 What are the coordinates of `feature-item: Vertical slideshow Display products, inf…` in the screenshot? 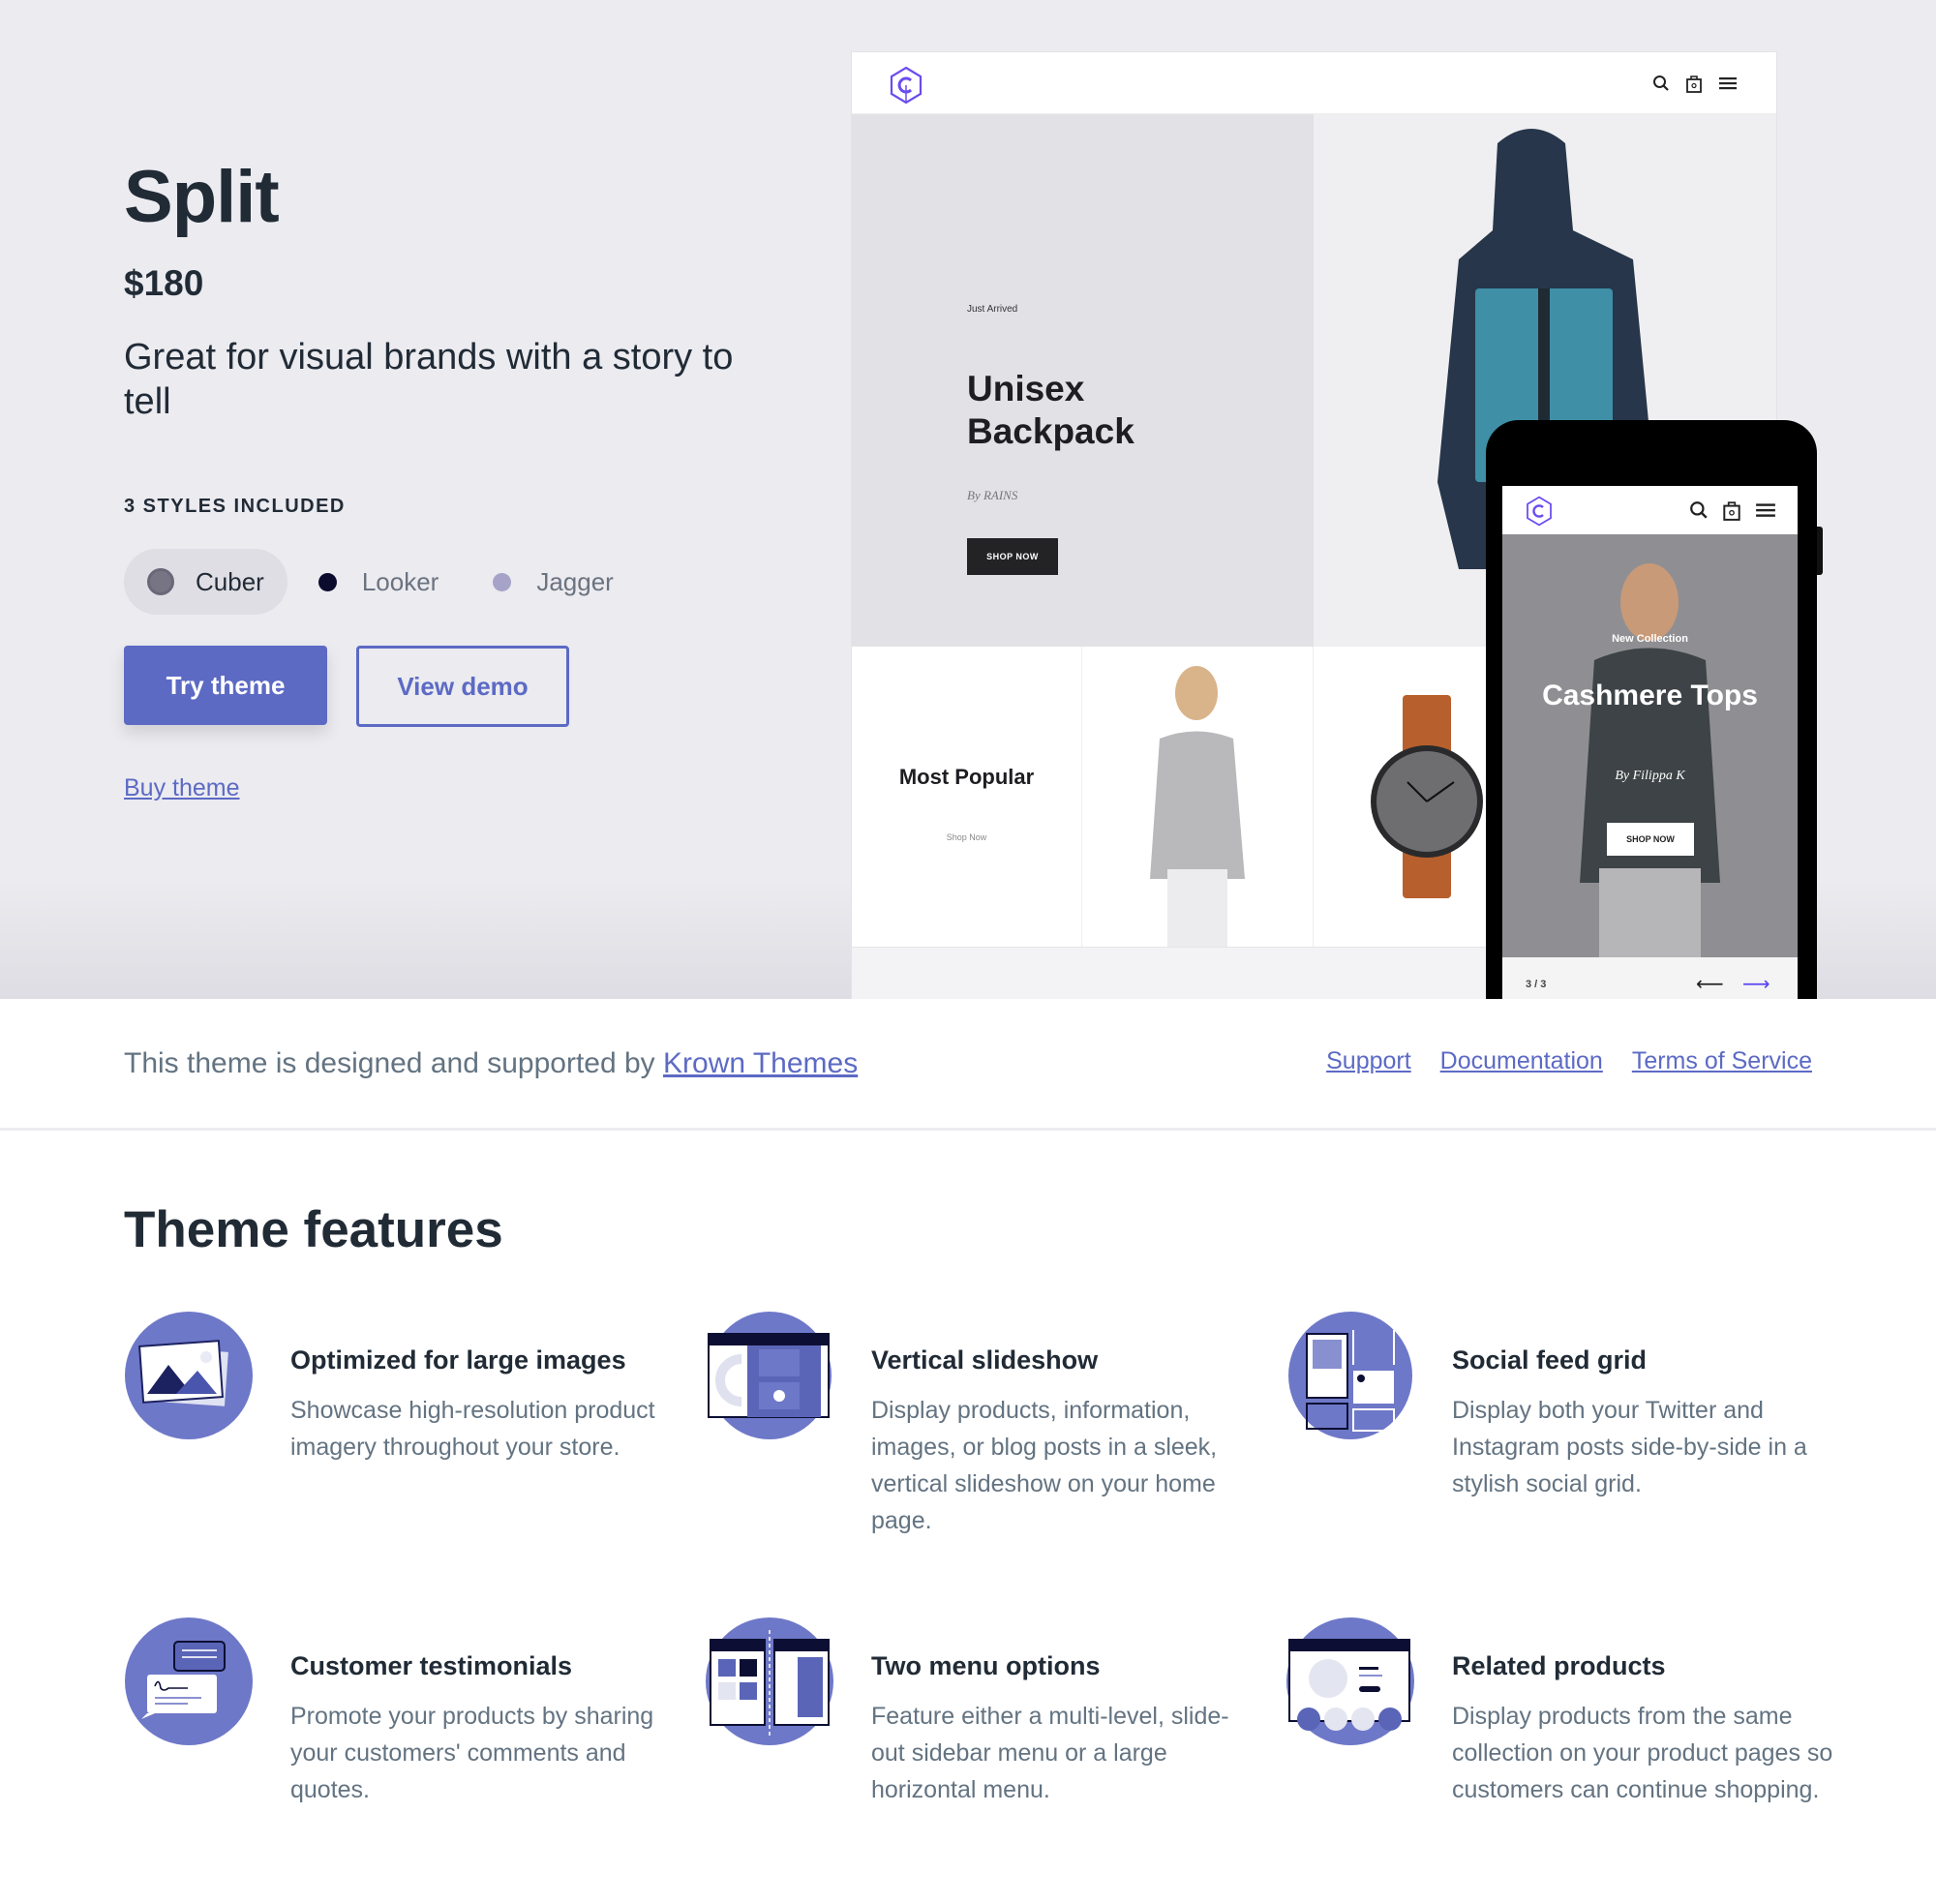 It's located at (976, 1427).